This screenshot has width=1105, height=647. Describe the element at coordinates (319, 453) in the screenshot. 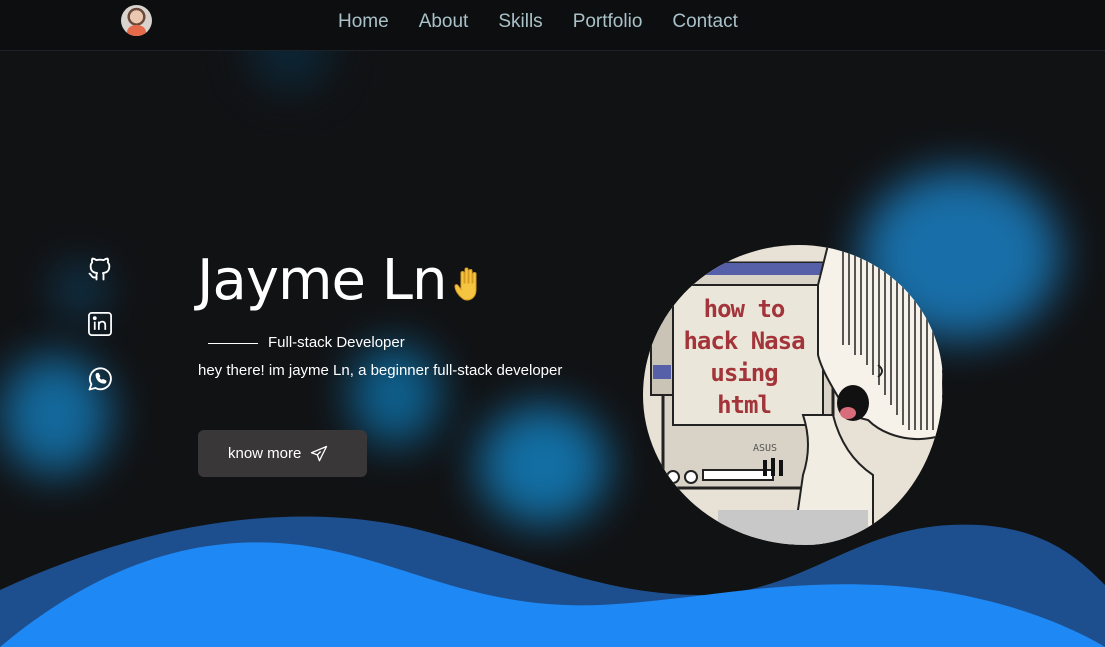

I see `send-icon` at that location.